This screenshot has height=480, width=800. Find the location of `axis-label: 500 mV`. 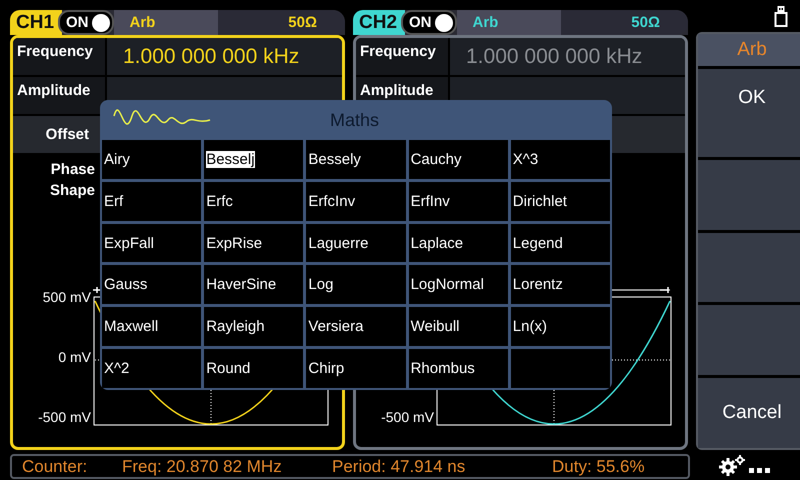

axis-label: 500 mV is located at coordinates (66, 298).